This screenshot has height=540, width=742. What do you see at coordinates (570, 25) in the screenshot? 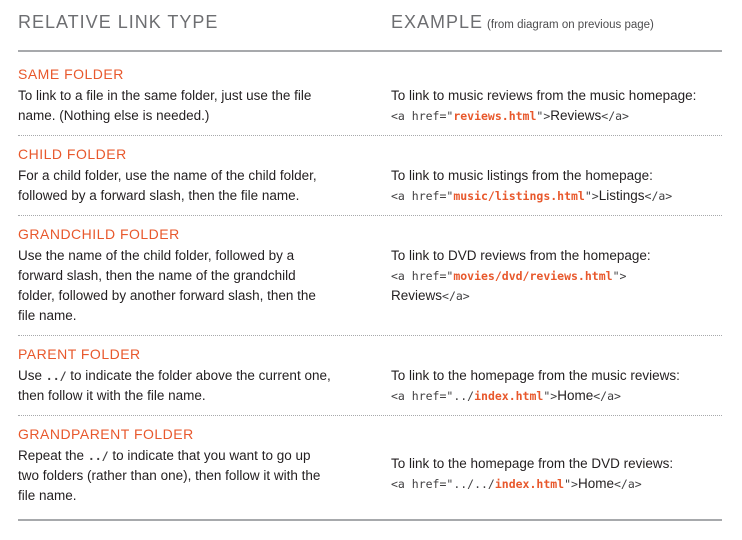
I see `example-subheading: (from diagram on previous page)` at bounding box center [570, 25].